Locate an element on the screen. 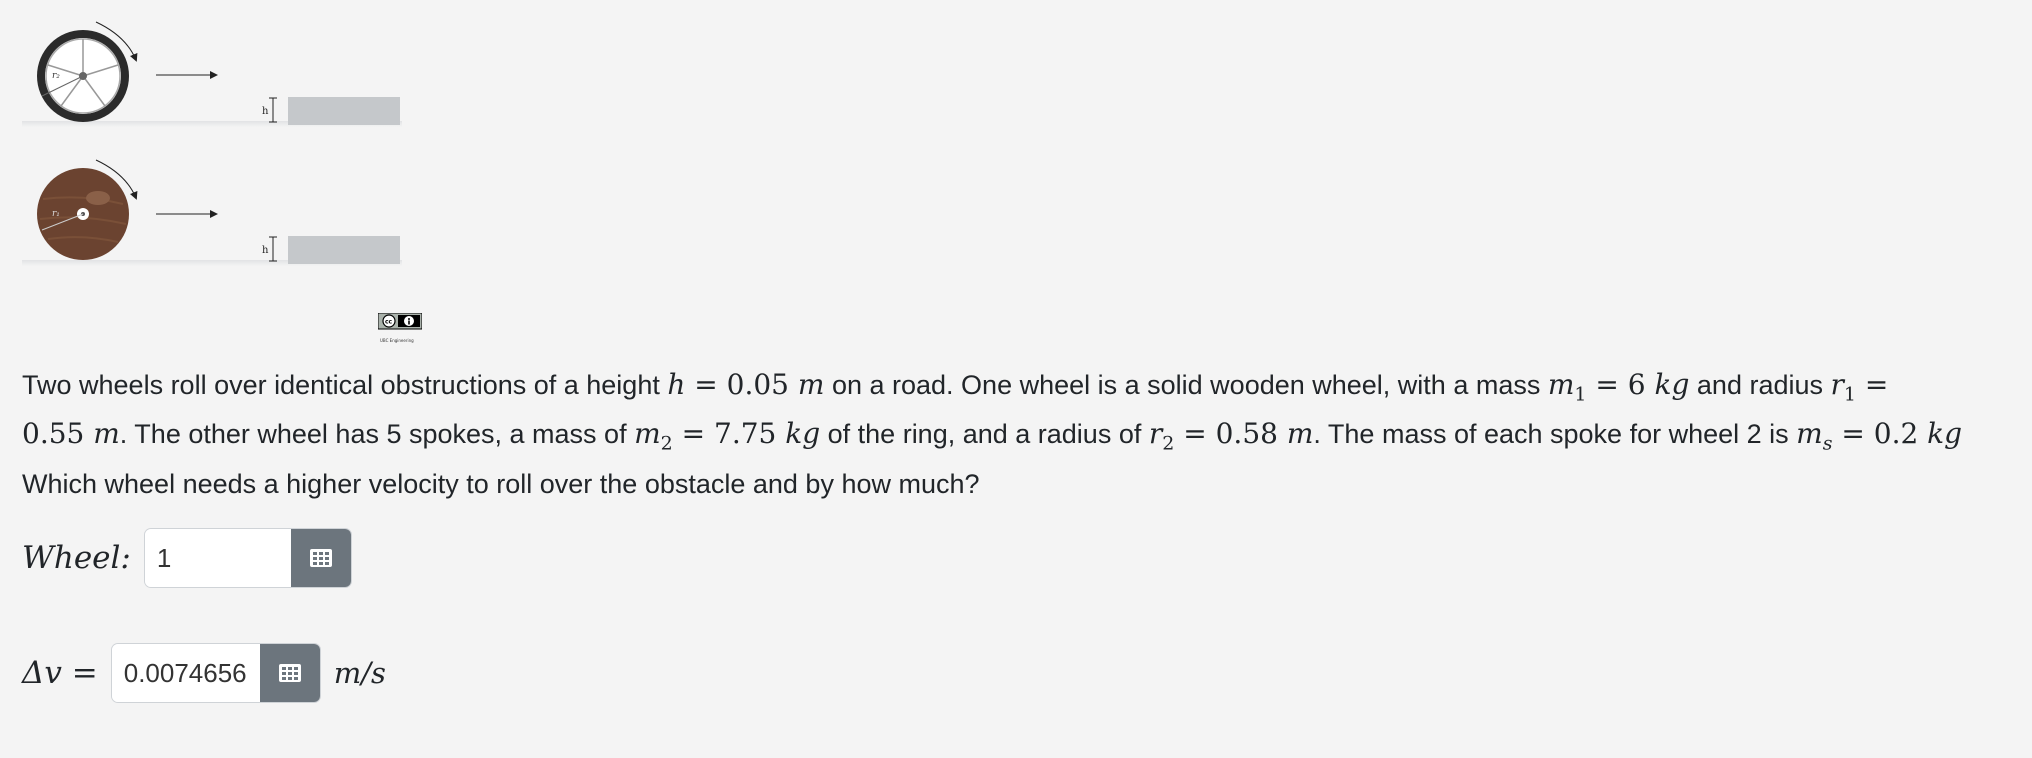  dv-input-group is located at coordinates (215, 673).